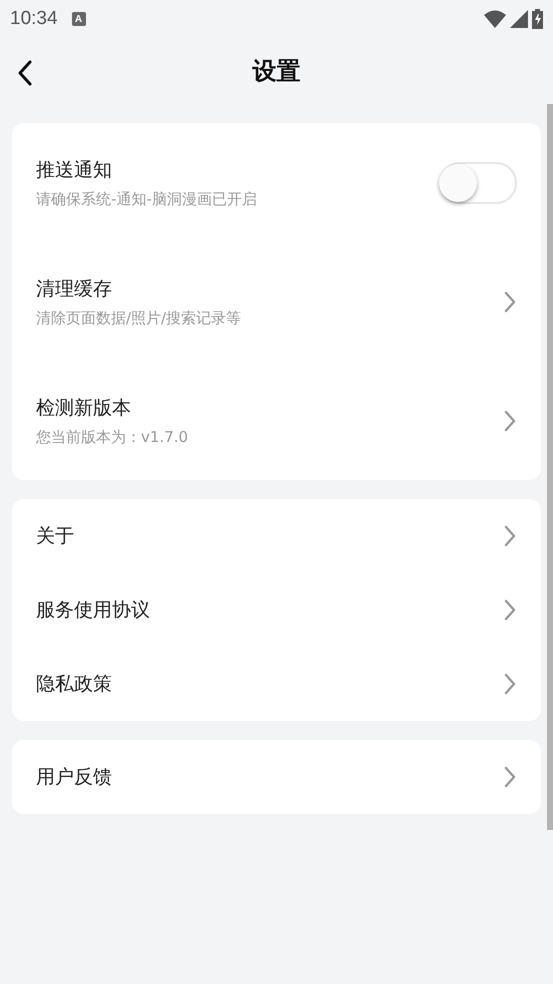  Describe the element at coordinates (269, 289) in the screenshot. I see `setting-title: 清理缓存` at that location.